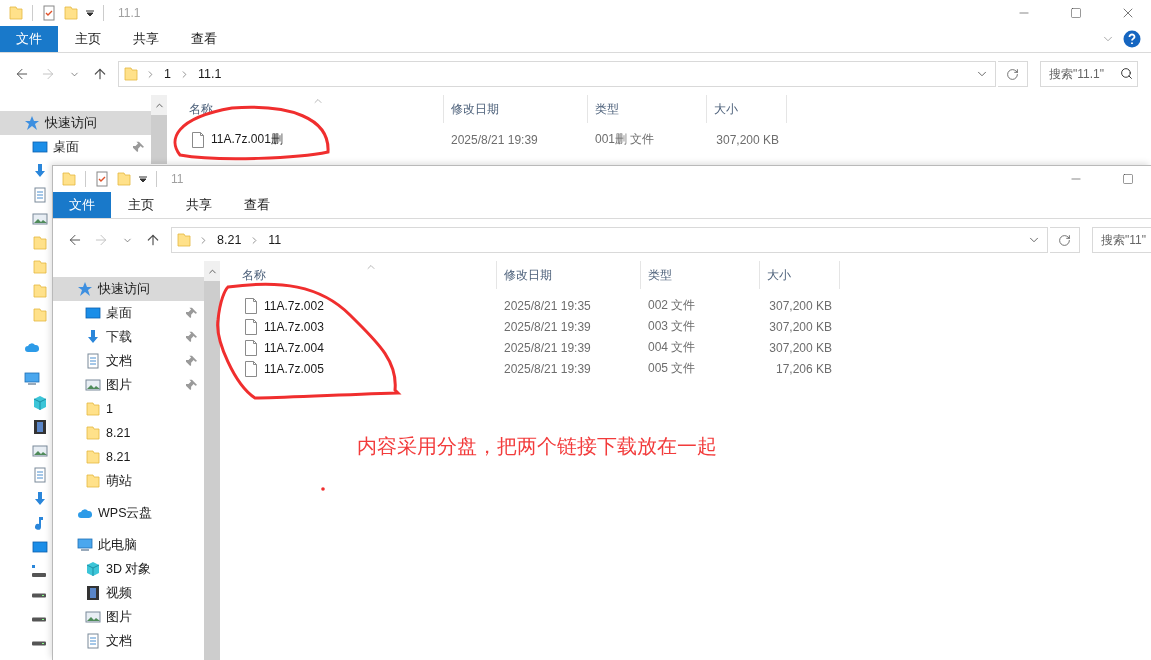  What do you see at coordinates (294, 368) in the screenshot?
I see `file-name: 11A.7z.005` at bounding box center [294, 368].